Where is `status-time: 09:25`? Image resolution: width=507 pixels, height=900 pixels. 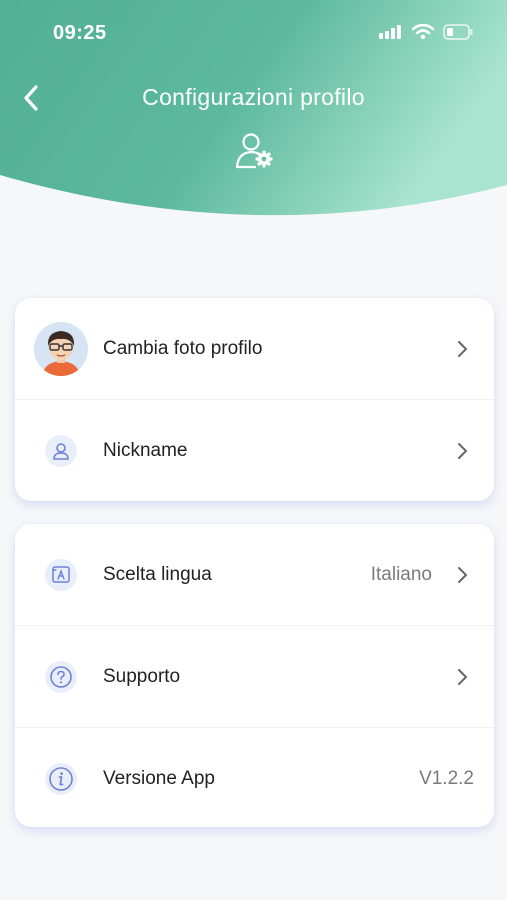 status-time: 09:25 is located at coordinates (80, 33).